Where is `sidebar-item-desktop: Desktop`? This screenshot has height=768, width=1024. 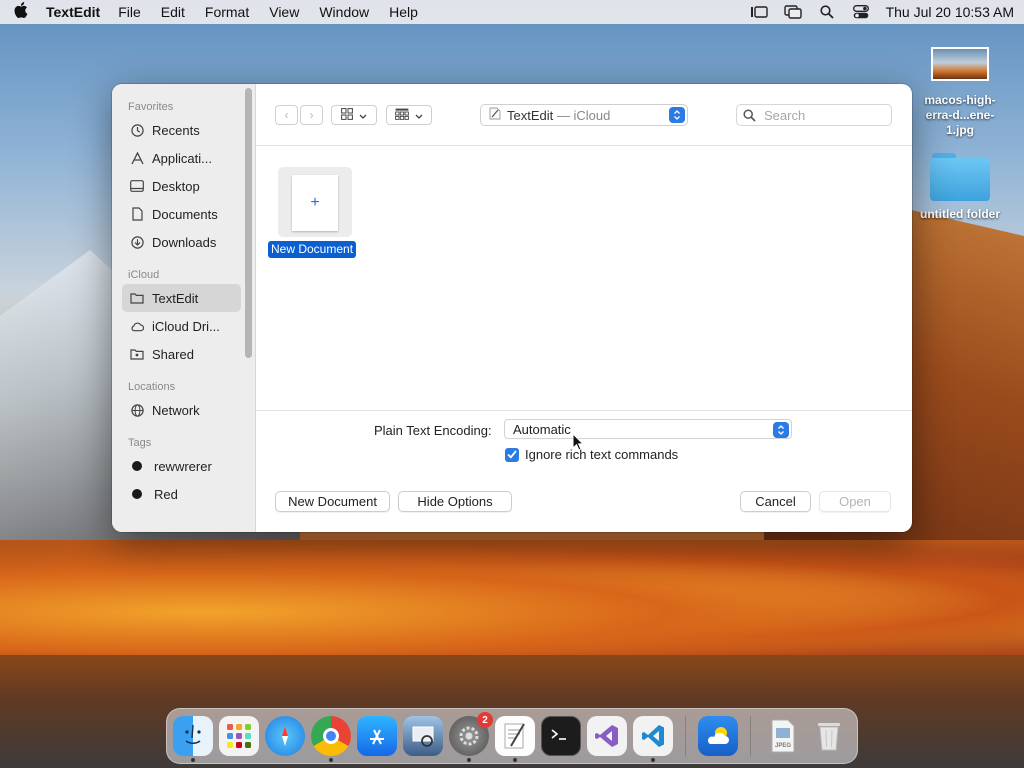
sidebar-item-desktop: Desktop is located at coordinates (181, 186).